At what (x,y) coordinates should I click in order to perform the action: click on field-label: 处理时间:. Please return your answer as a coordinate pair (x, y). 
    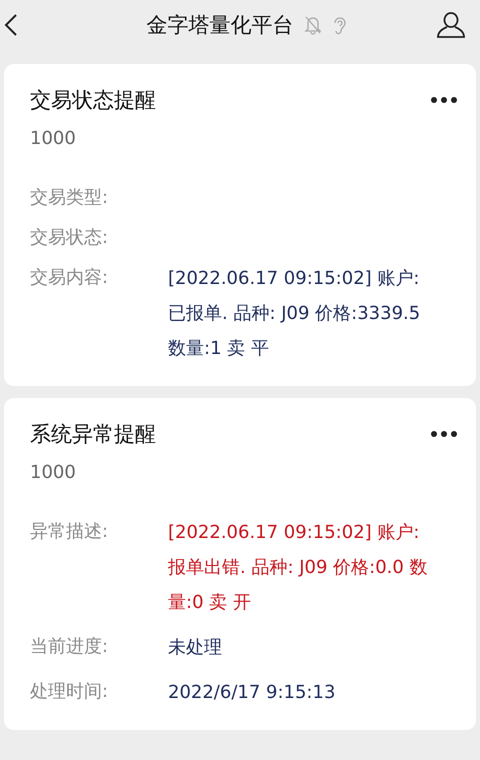
    Looking at the image, I should click on (70, 692).